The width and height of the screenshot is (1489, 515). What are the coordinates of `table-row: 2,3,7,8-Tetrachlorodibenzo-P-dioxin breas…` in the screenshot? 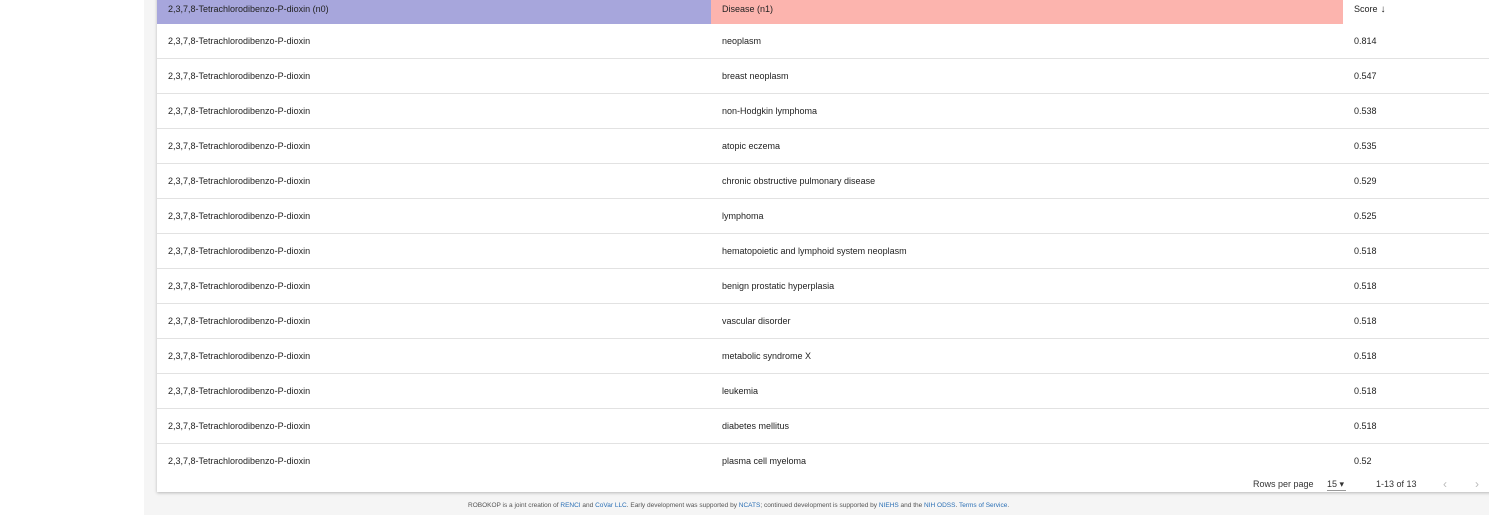 It's located at (823, 76).